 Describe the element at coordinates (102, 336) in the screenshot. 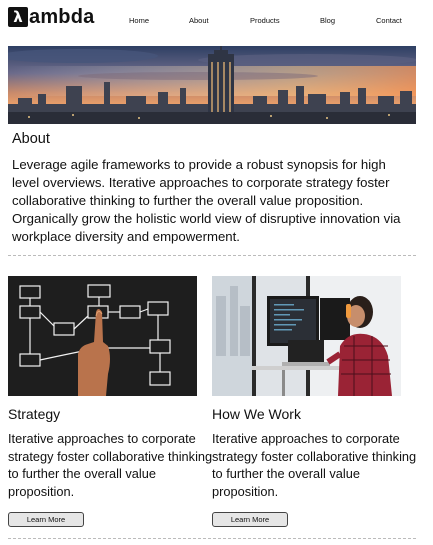

I see `strategy-flowchart-image` at that location.